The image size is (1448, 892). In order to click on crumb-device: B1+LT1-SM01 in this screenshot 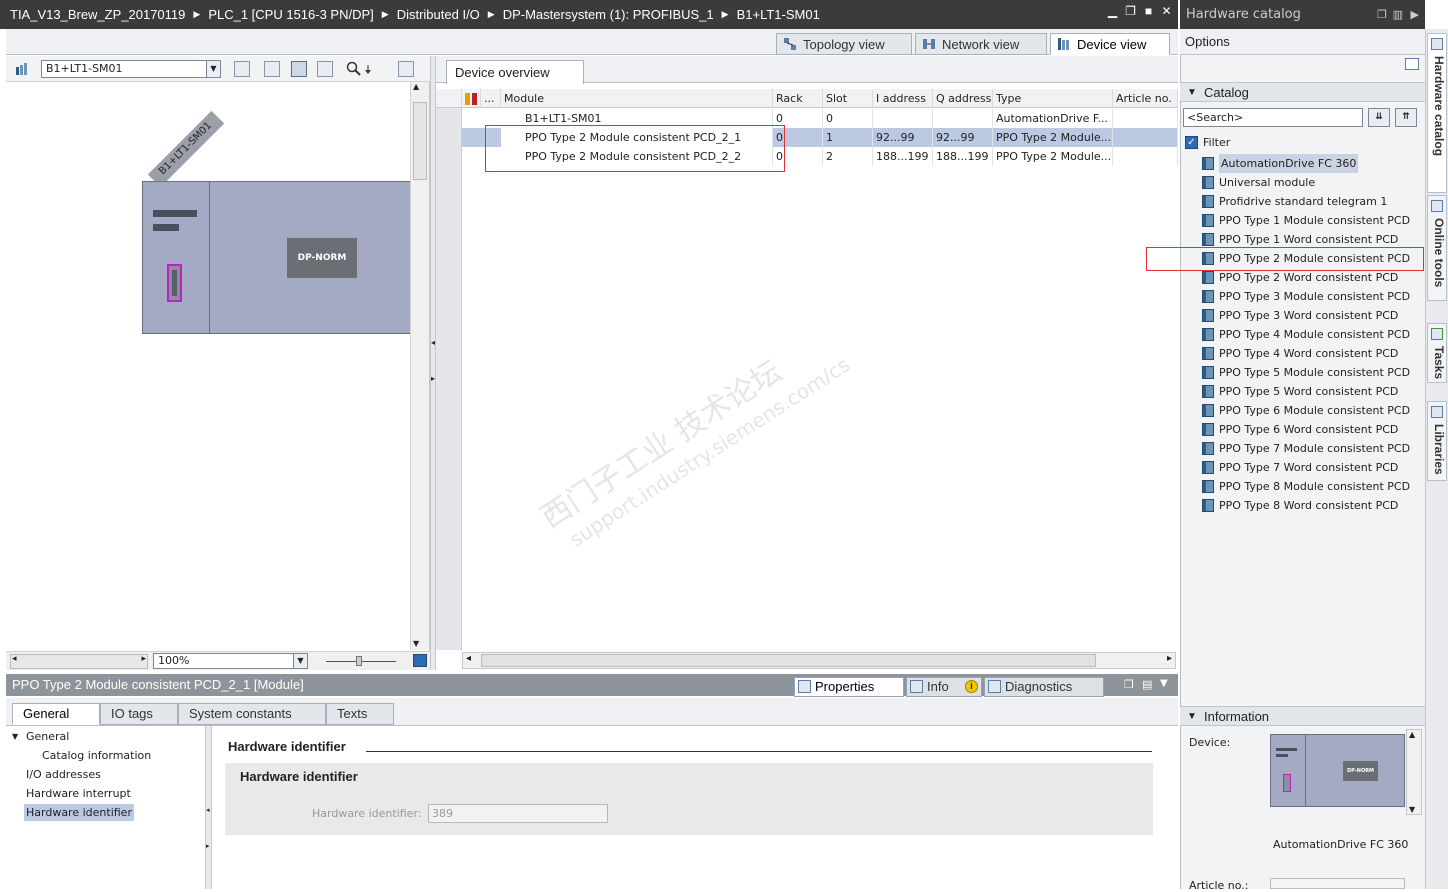, I will do `click(778, 14)`.